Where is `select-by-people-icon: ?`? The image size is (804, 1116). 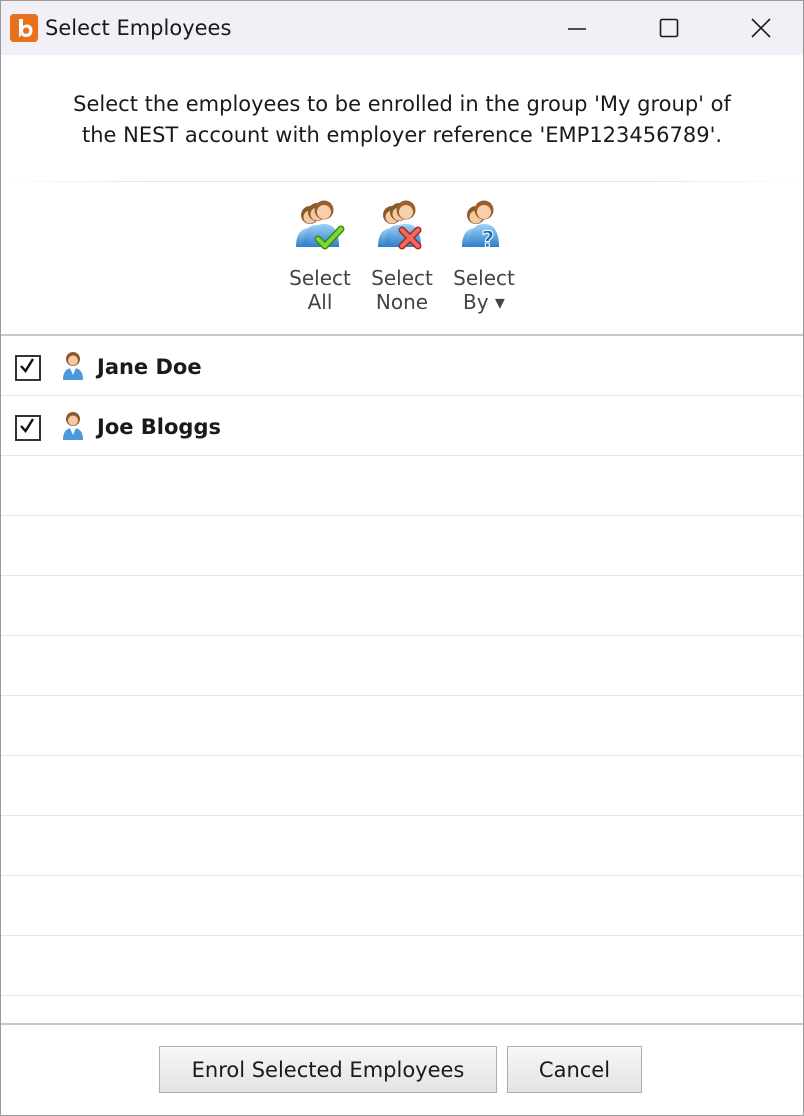 select-by-people-icon: ? is located at coordinates (480, 227).